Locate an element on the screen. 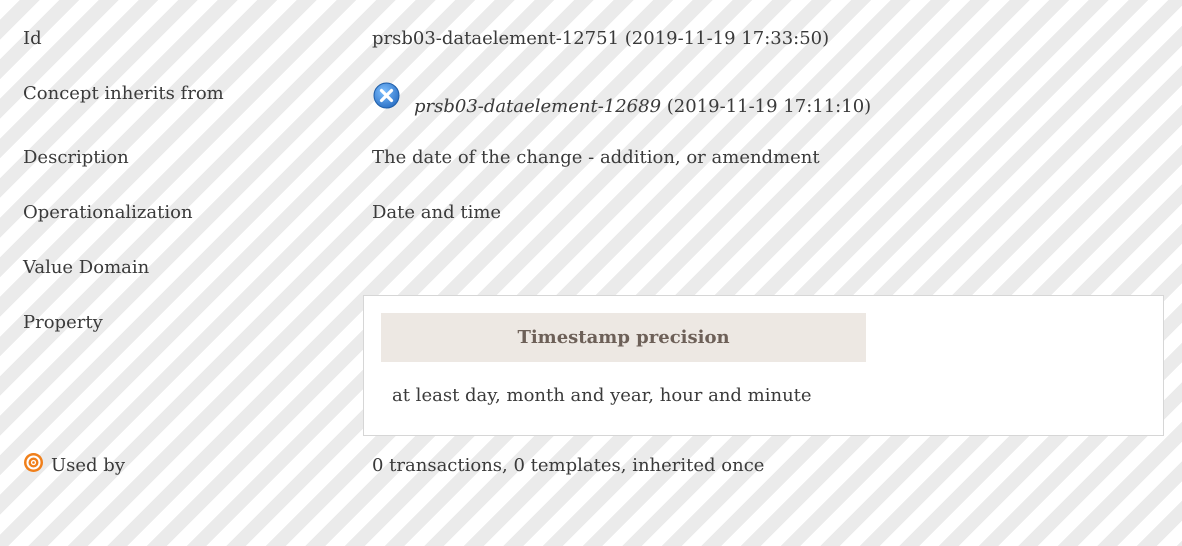 This screenshot has width=1182, height=546. blue-x-circle-icon is located at coordinates (386, 95).